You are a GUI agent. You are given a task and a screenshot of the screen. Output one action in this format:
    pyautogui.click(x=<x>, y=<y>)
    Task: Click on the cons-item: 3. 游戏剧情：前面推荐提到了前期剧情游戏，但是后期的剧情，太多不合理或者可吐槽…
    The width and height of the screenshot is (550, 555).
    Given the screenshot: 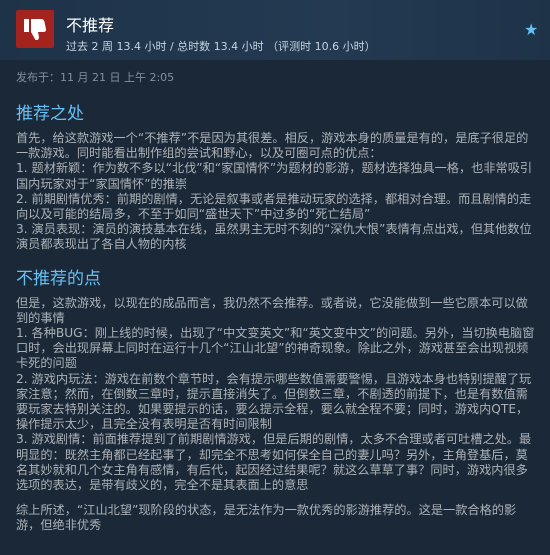 What is the action you would take?
    pyautogui.click(x=274, y=462)
    